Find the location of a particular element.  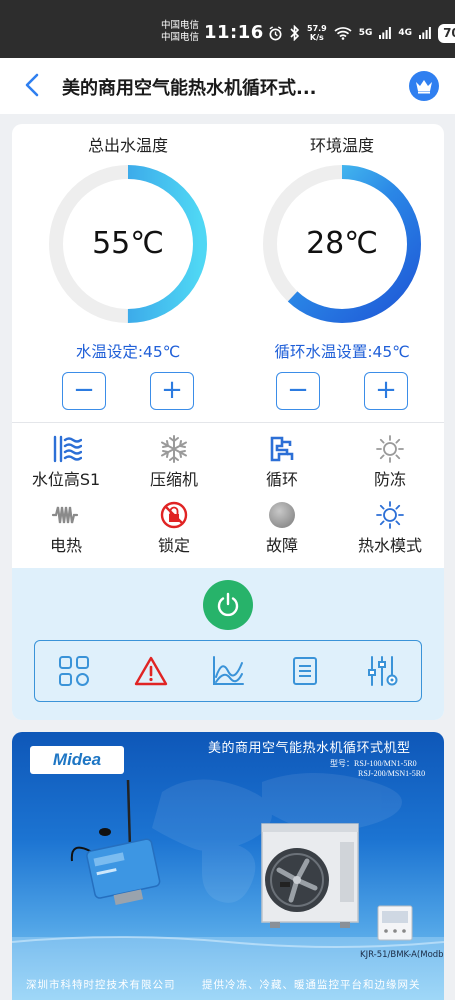

power-button is located at coordinates (228, 605).